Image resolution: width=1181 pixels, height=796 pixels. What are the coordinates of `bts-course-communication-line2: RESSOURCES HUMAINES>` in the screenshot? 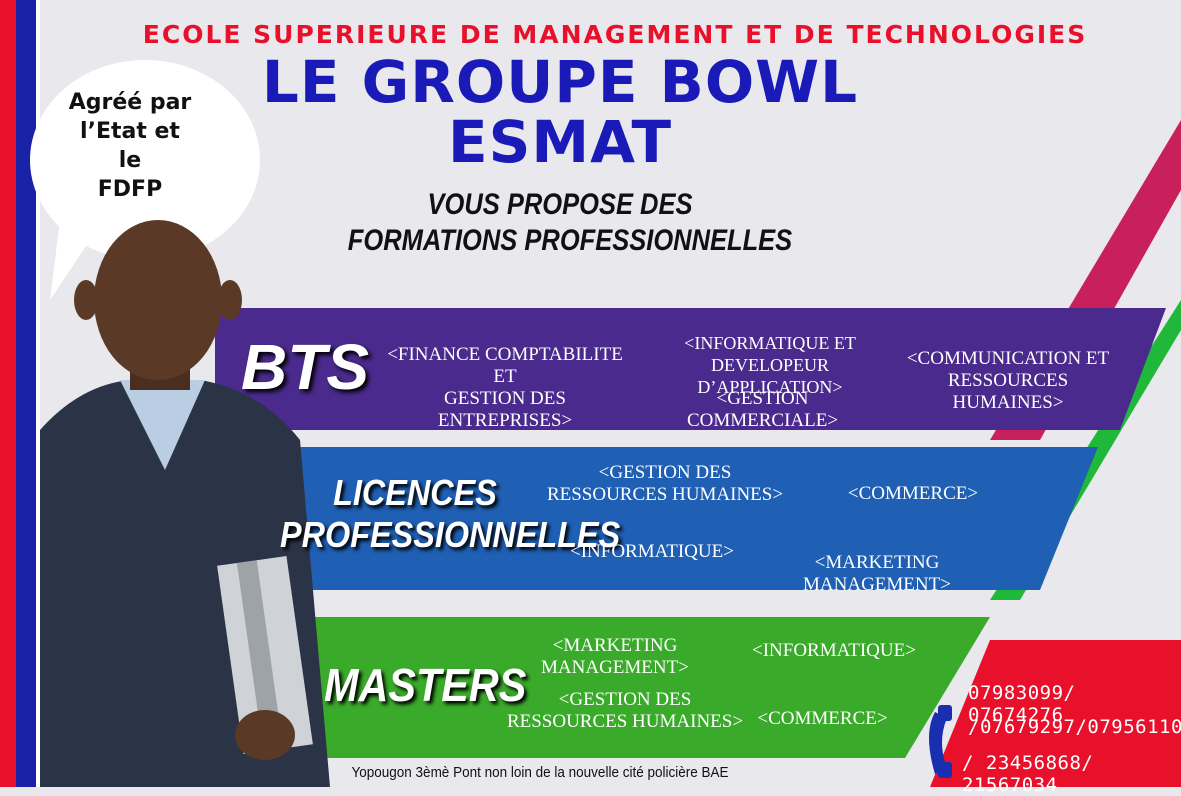 It's located at (1008, 391).